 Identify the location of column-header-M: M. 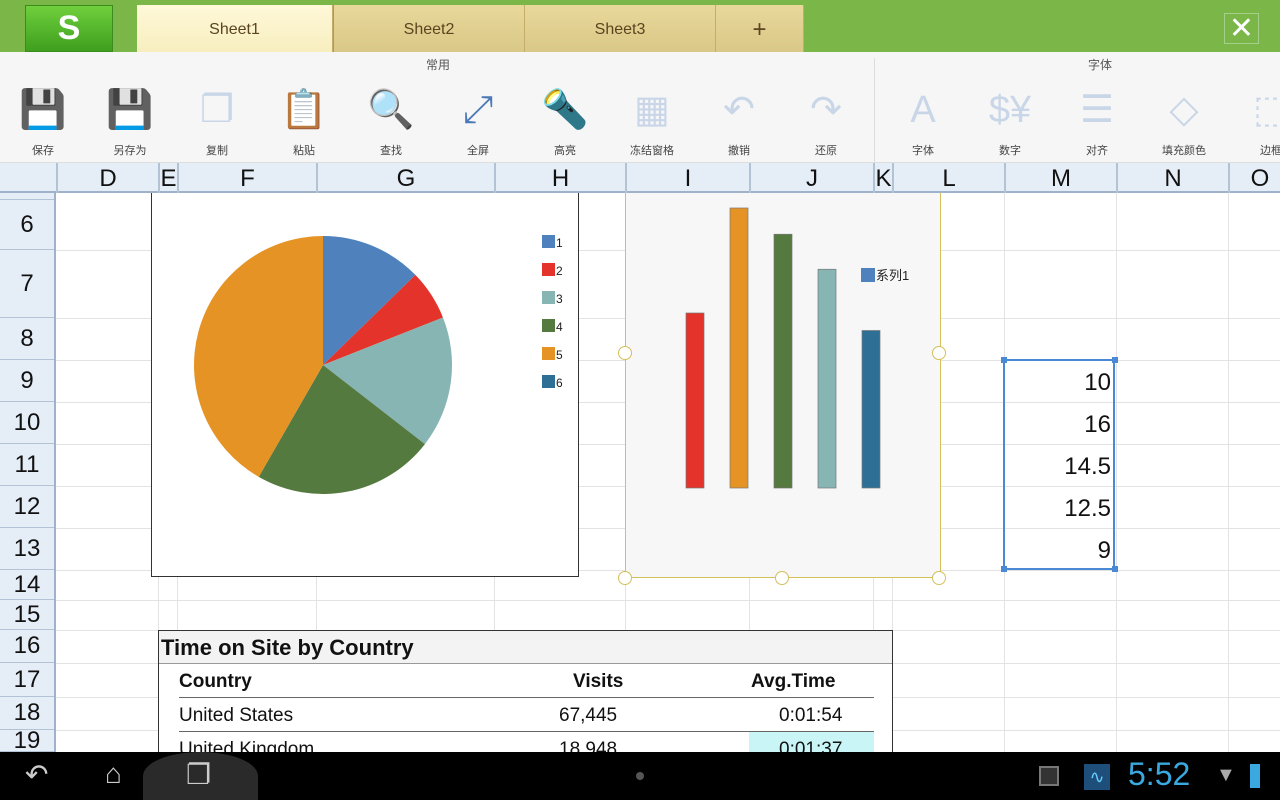
(1060, 178).